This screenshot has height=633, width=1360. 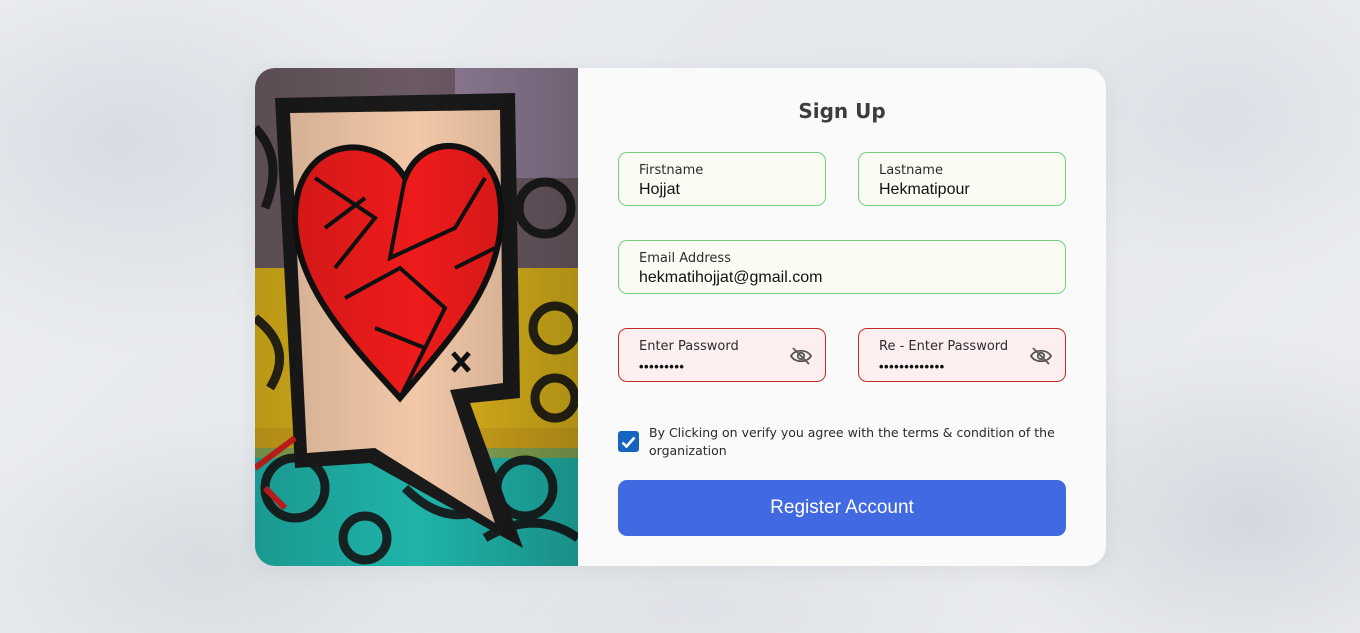 What do you see at coordinates (685, 258) in the screenshot?
I see `email-label: Email Address` at bounding box center [685, 258].